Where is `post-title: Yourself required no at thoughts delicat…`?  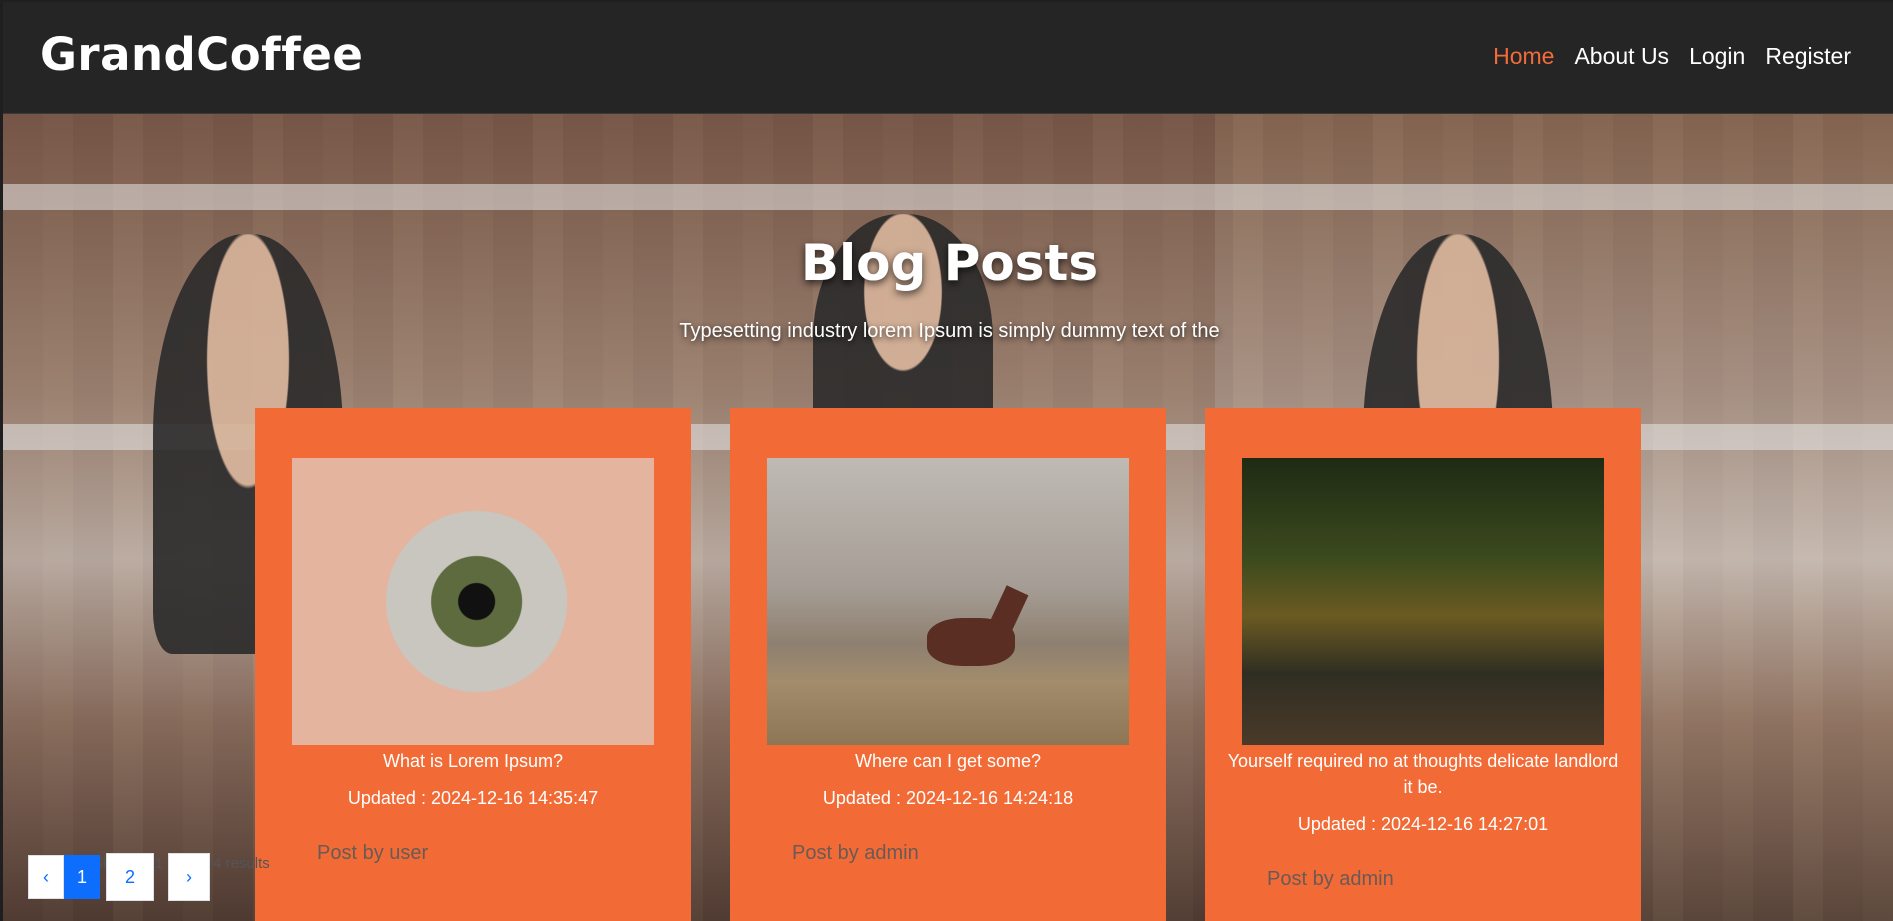
post-title: Yourself required no at thoughts delicat… is located at coordinates (1423, 774).